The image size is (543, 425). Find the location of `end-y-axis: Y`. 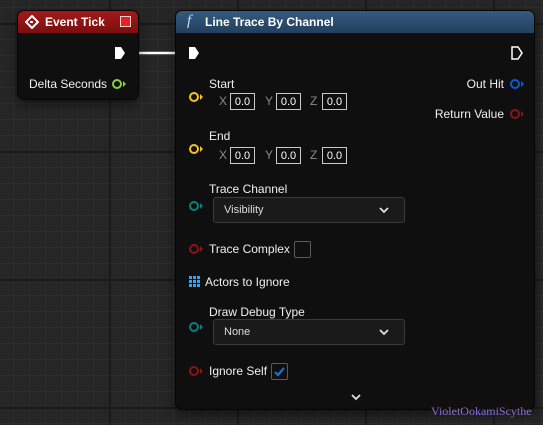

end-y-axis: Y is located at coordinates (269, 155).